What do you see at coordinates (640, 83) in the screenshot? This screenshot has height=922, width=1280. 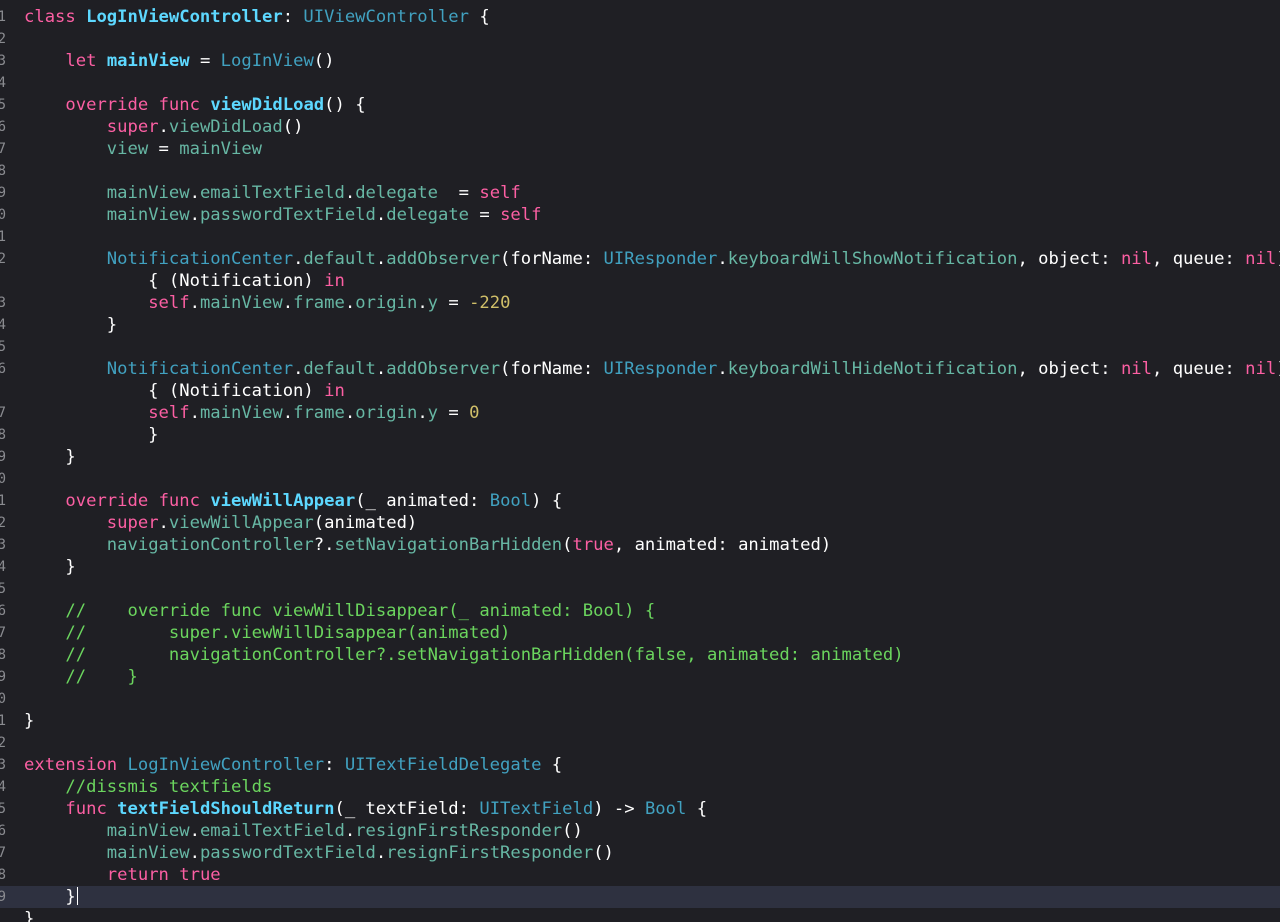 I see `code-line: 4` at bounding box center [640, 83].